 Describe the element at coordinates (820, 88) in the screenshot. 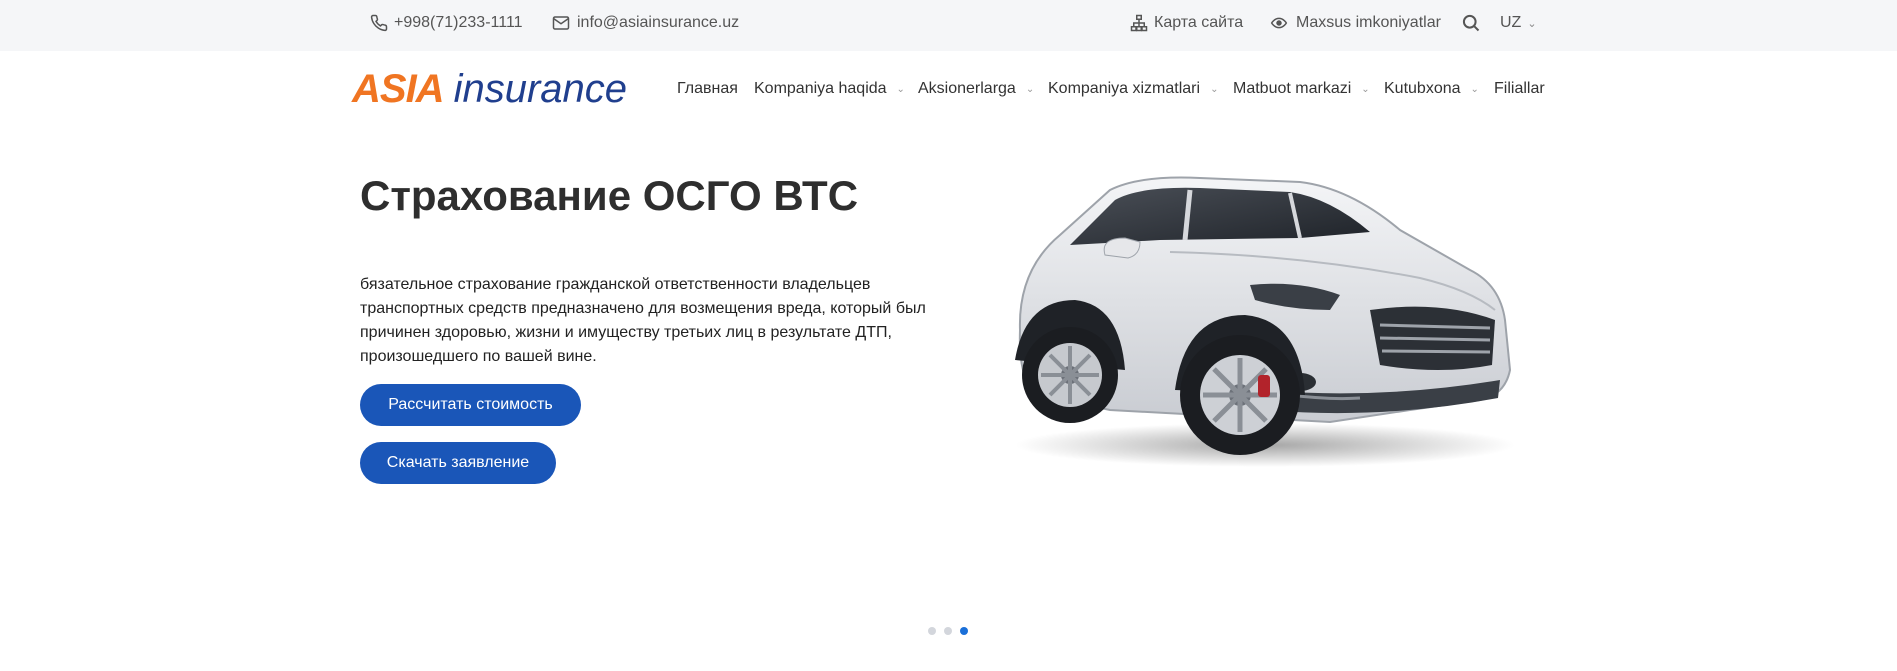

I see `nav-item-label: Kompaniya haqida` at that location.